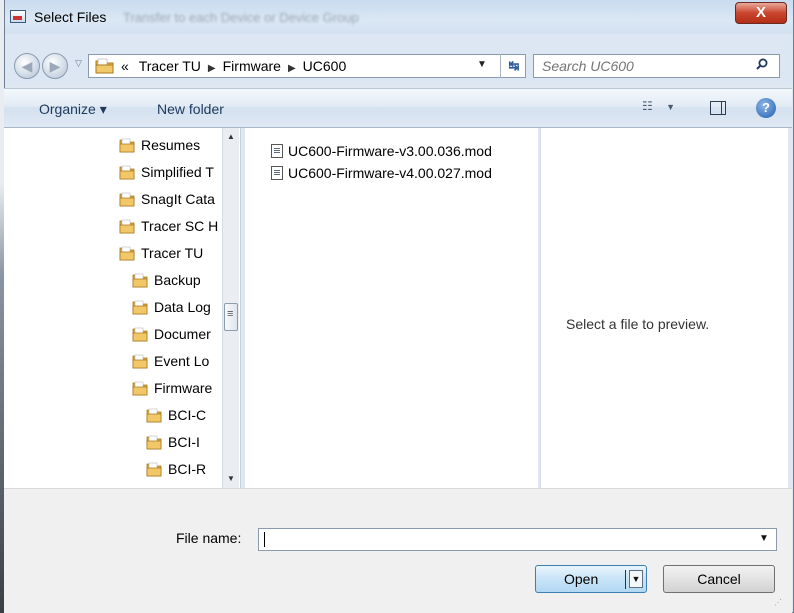 The height and width of the screenshot is (613, 794). What do you see at coordinates (482, 64) in the screenshot?
I see `address-dropdown-icon: ▼` at bounding box center [482, 64].